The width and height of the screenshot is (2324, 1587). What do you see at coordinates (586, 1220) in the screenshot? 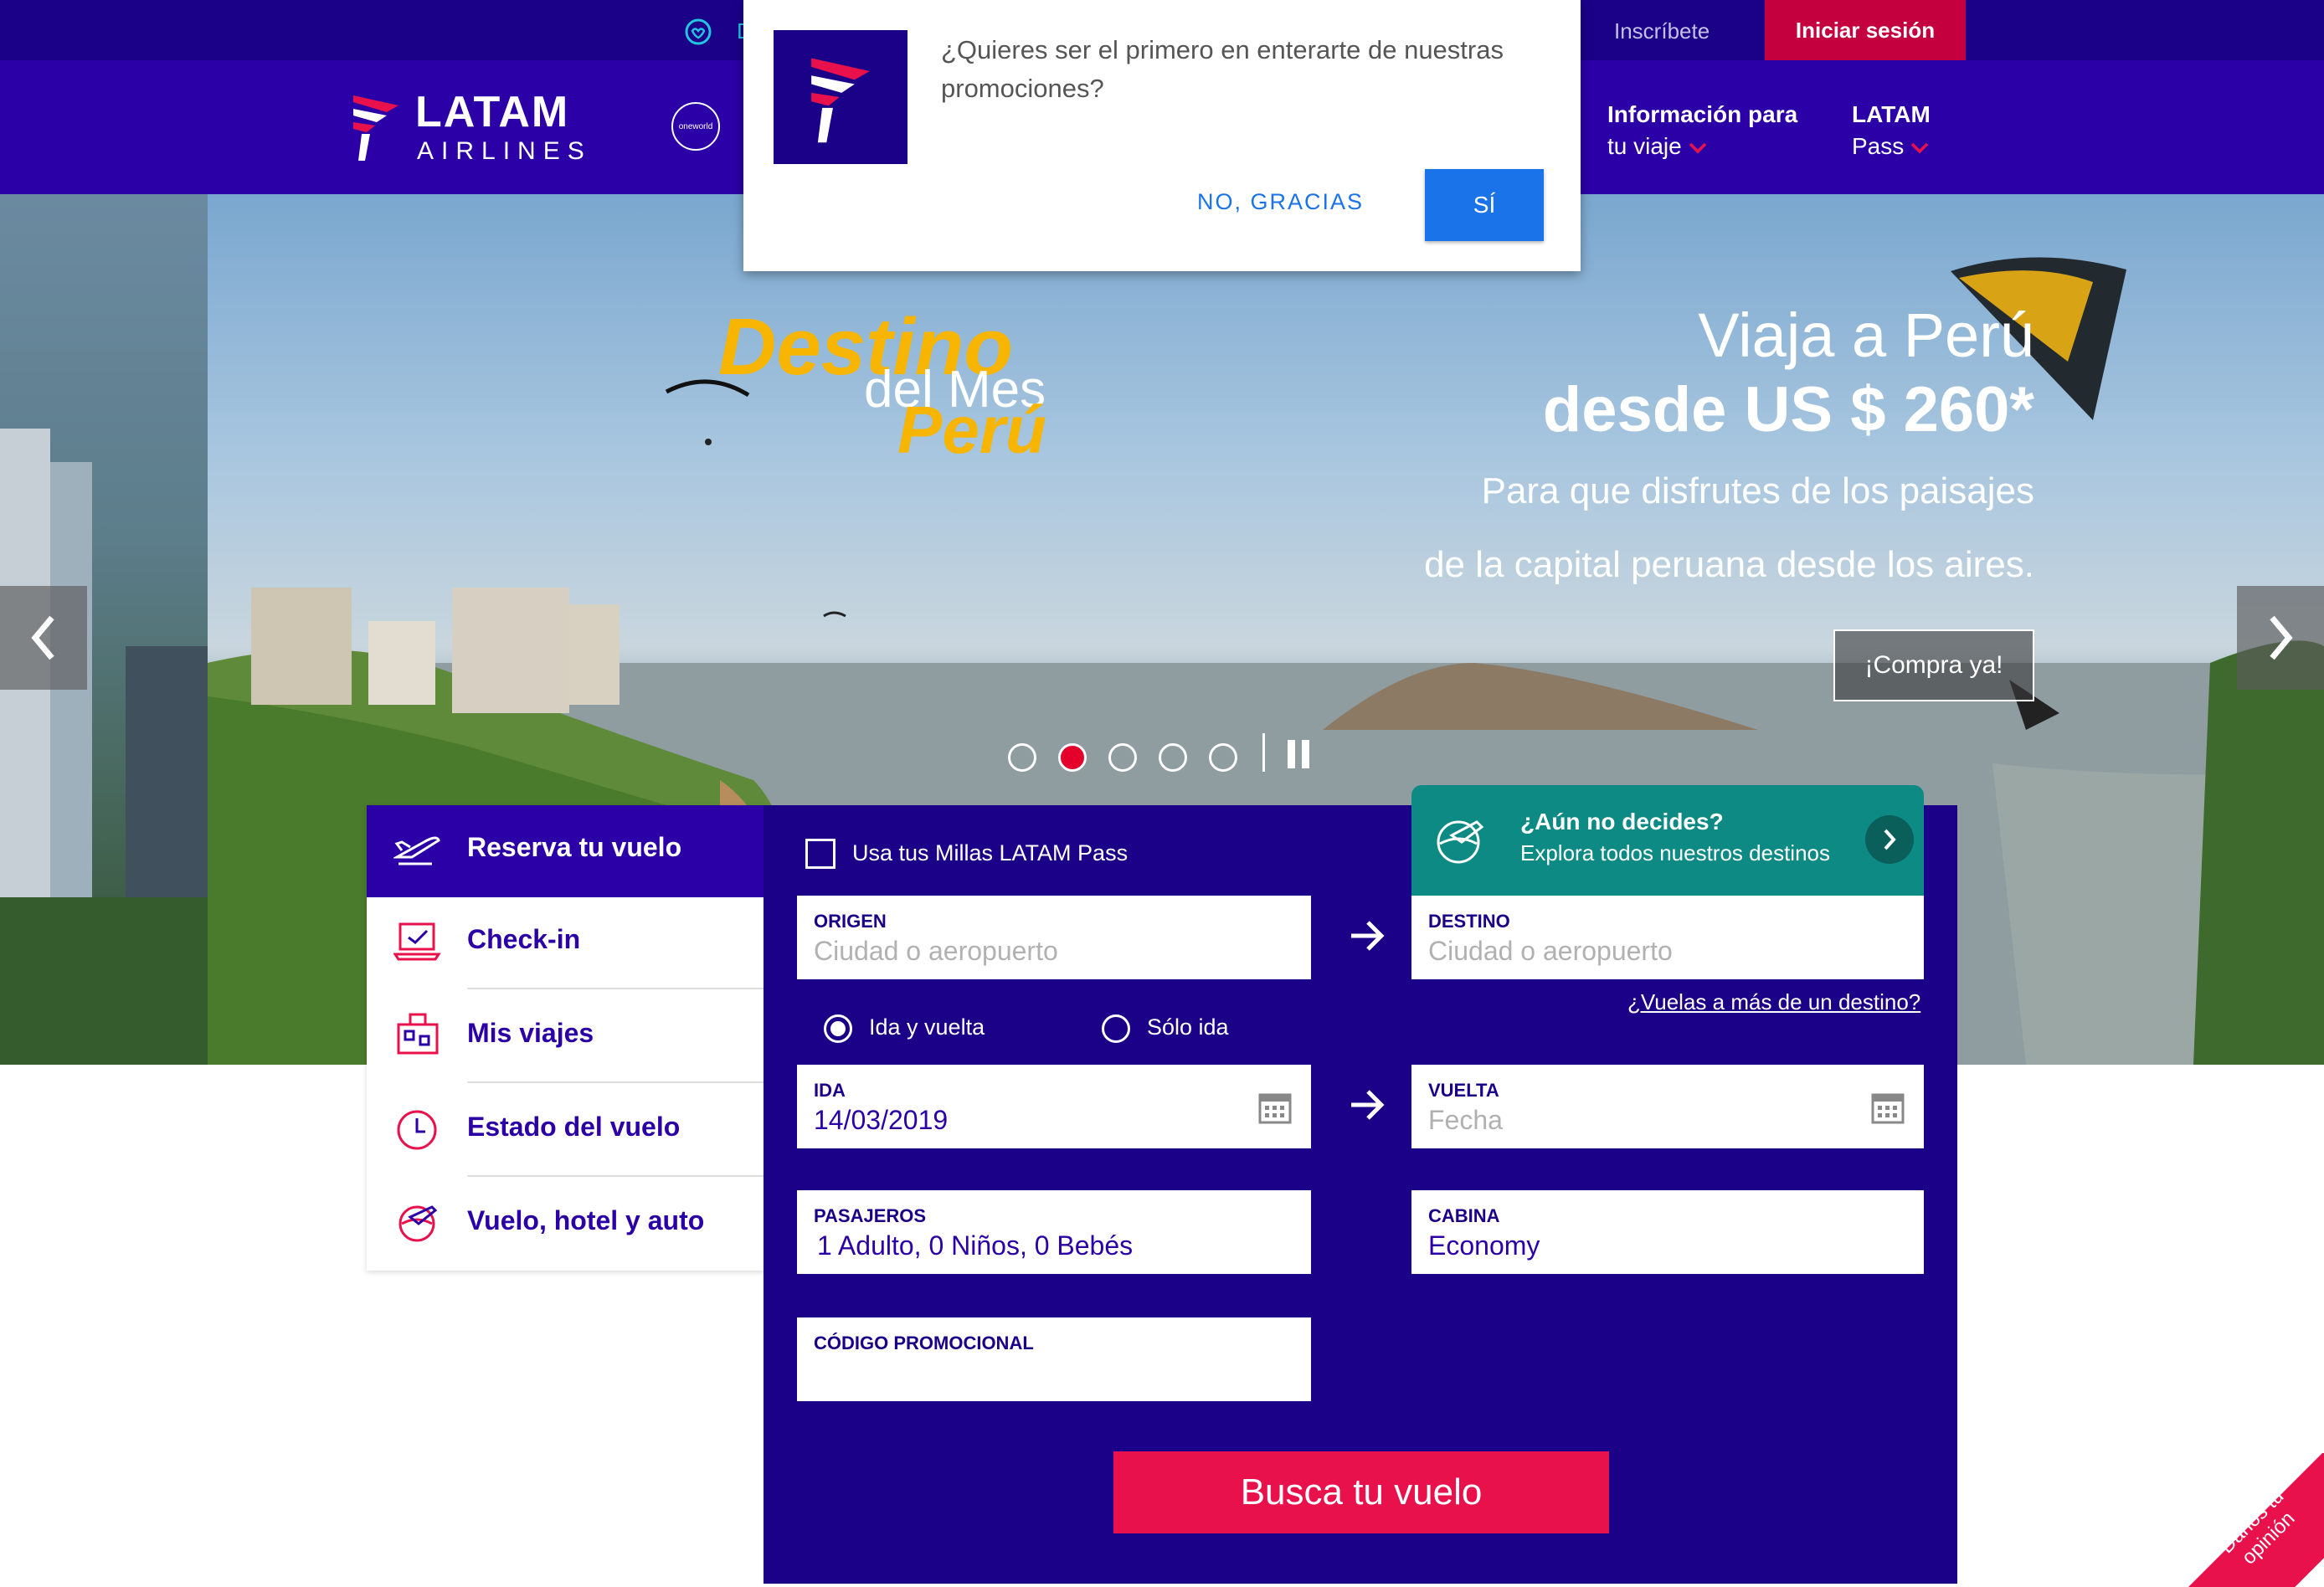
I see `sidebar-item-label: Vuelo, hotel y auto` at bounding box center [586, 1220].